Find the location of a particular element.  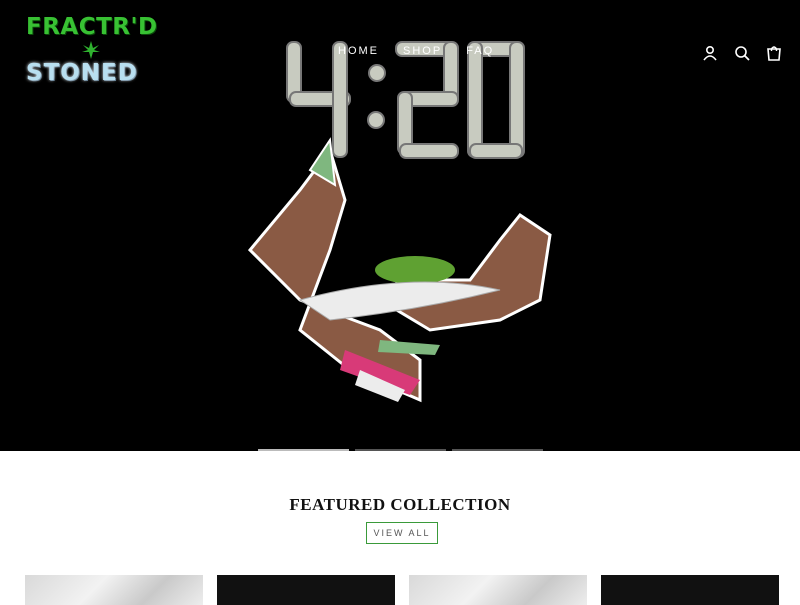

brand-logo: FRACTR'D STONED is located at coordinates (89, 54).